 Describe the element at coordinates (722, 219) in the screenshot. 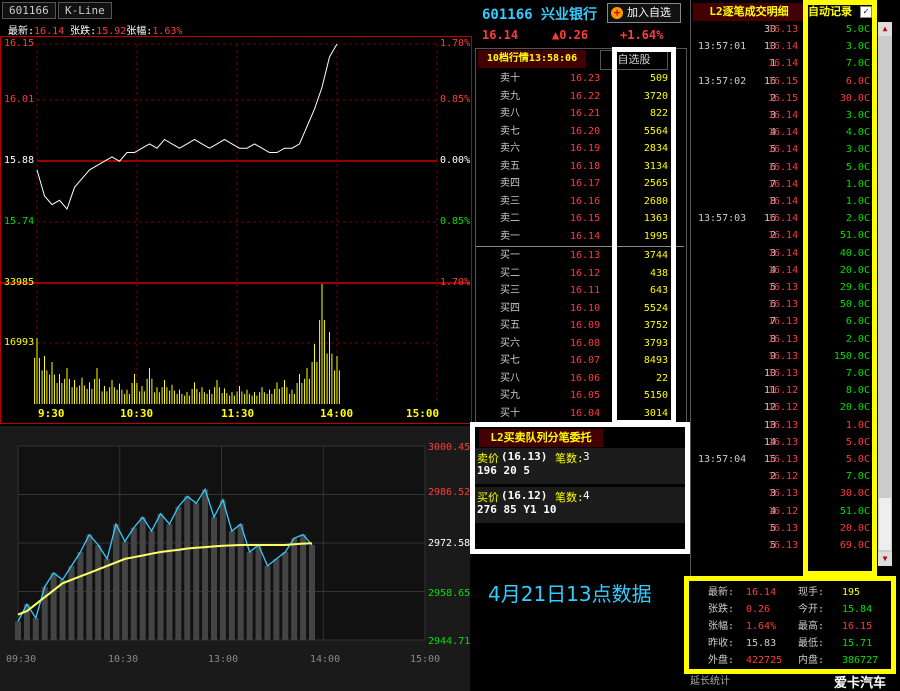

I see `tick-time: 13:57:03` at that location.